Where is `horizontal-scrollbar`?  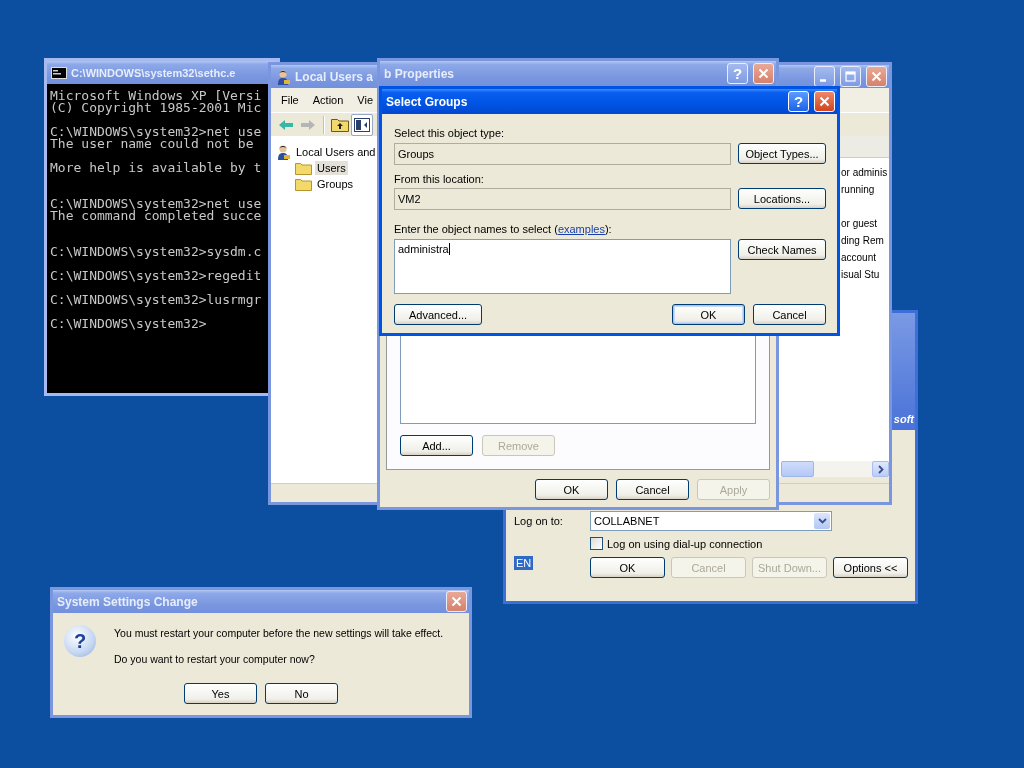
horizontal-scrollbar is located at coordinates (835, 469).